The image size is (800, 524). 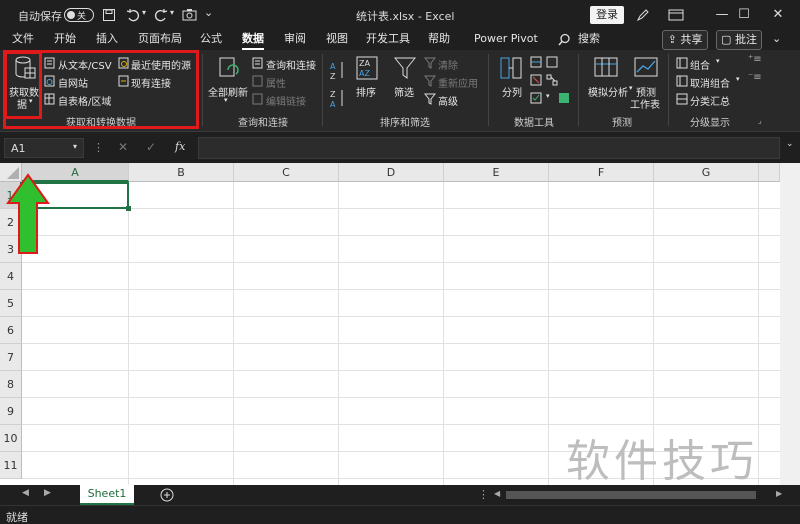 I want to click on tab-view: 视图, so click(x=337, y=40).